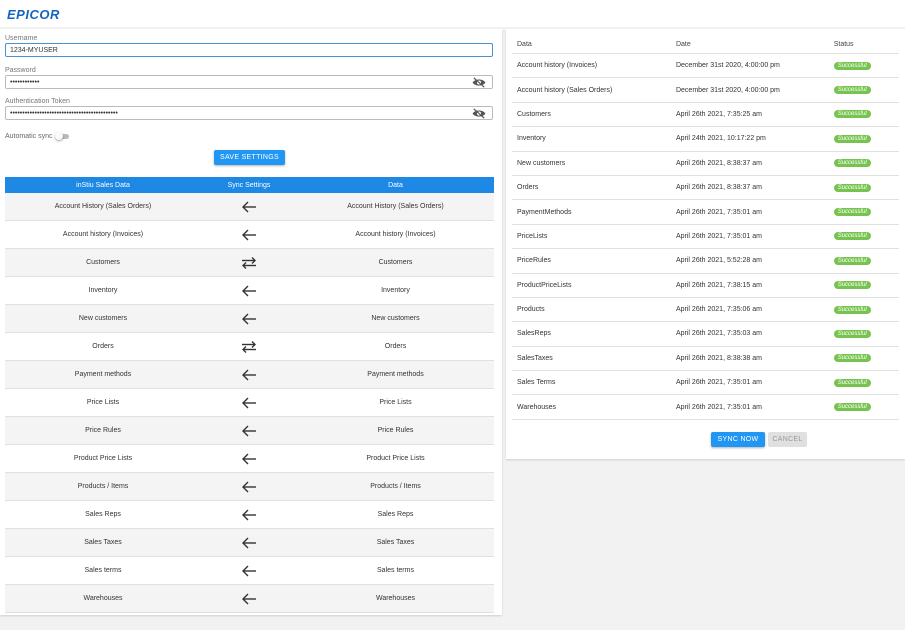 Image resolution: width=905 pixels, height=630 pixels. I want to click on status-date: April 26th 2021, 7:35:01 am, so click(749, 237).